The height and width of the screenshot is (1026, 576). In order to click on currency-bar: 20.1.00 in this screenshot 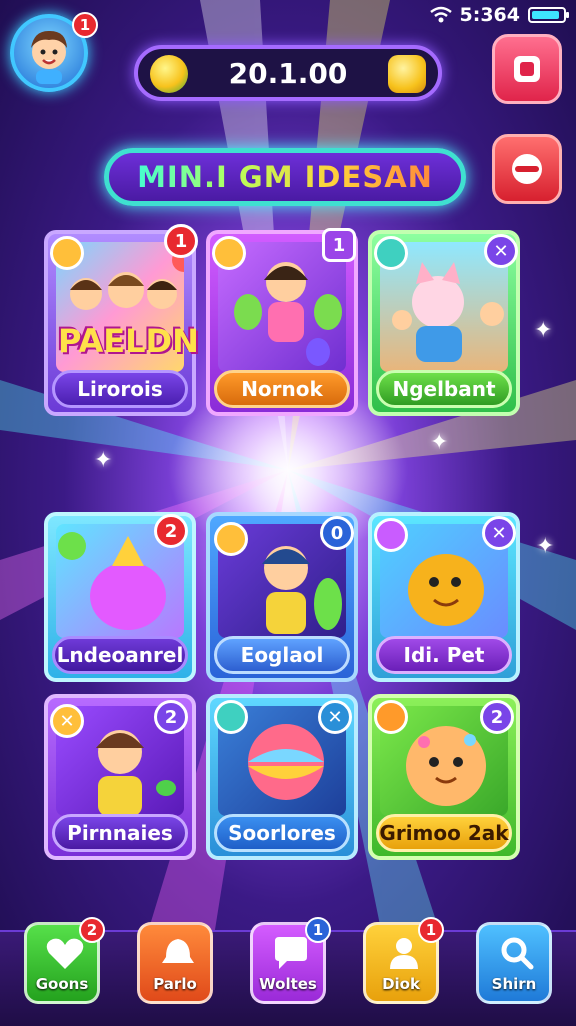, I will do `click(288, 73)`.